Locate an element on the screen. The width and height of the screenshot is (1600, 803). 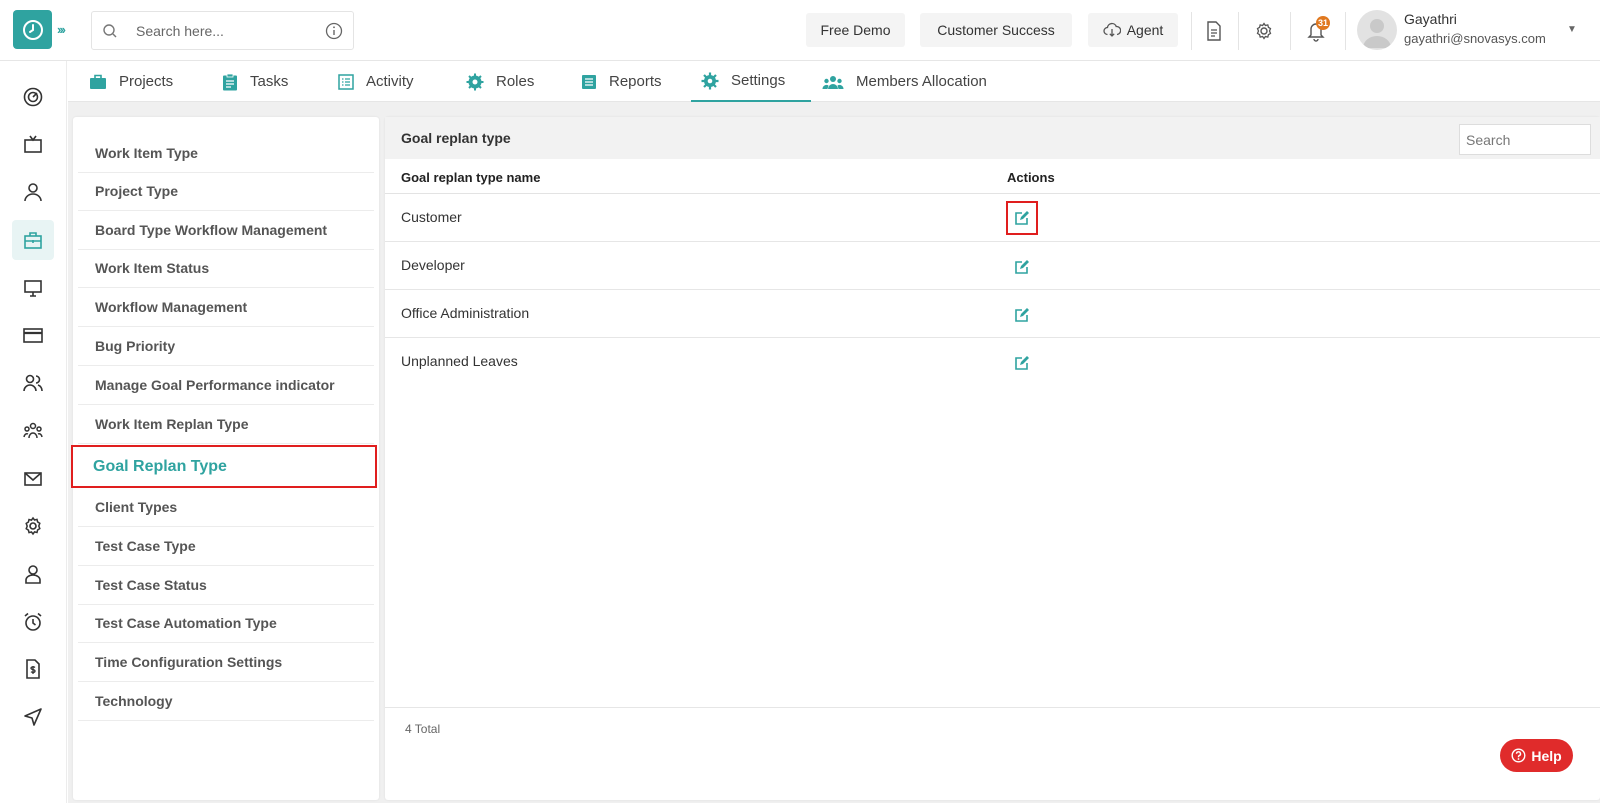
menu-item-technology: Technology is located at coordinates (226, 701).